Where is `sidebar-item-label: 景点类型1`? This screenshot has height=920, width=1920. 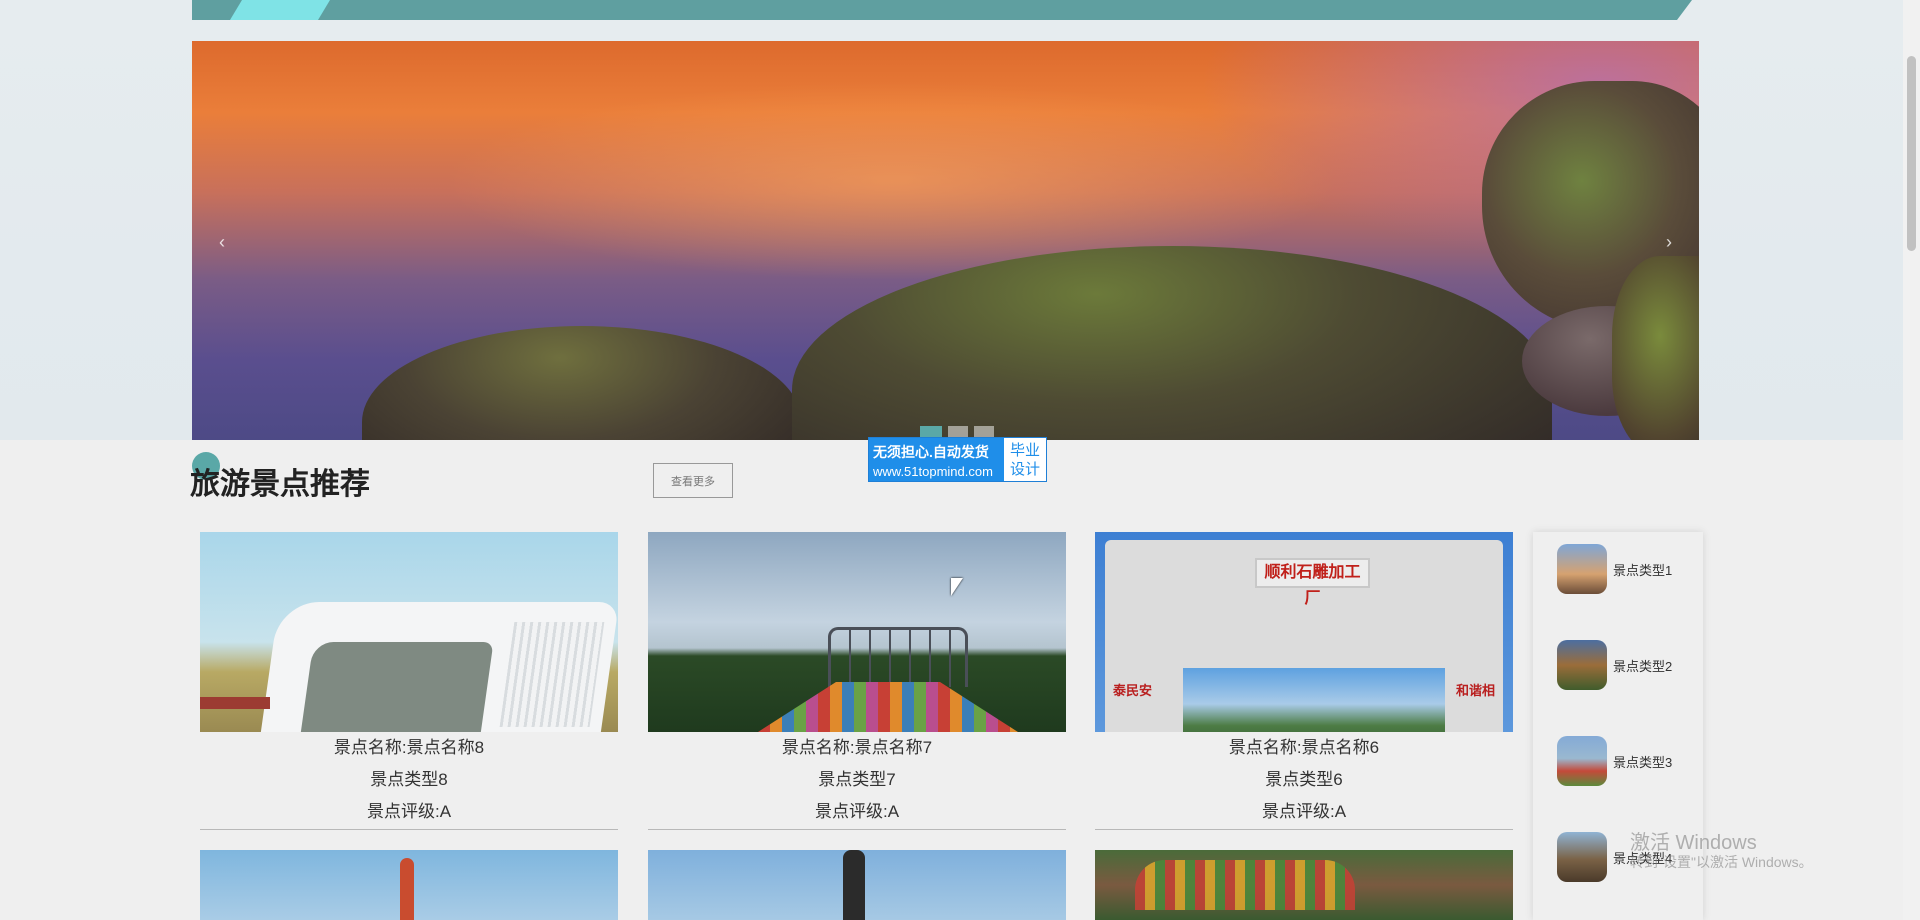
sidebar-item-label: 景点类型1 is located at coordinates (1643, 570).